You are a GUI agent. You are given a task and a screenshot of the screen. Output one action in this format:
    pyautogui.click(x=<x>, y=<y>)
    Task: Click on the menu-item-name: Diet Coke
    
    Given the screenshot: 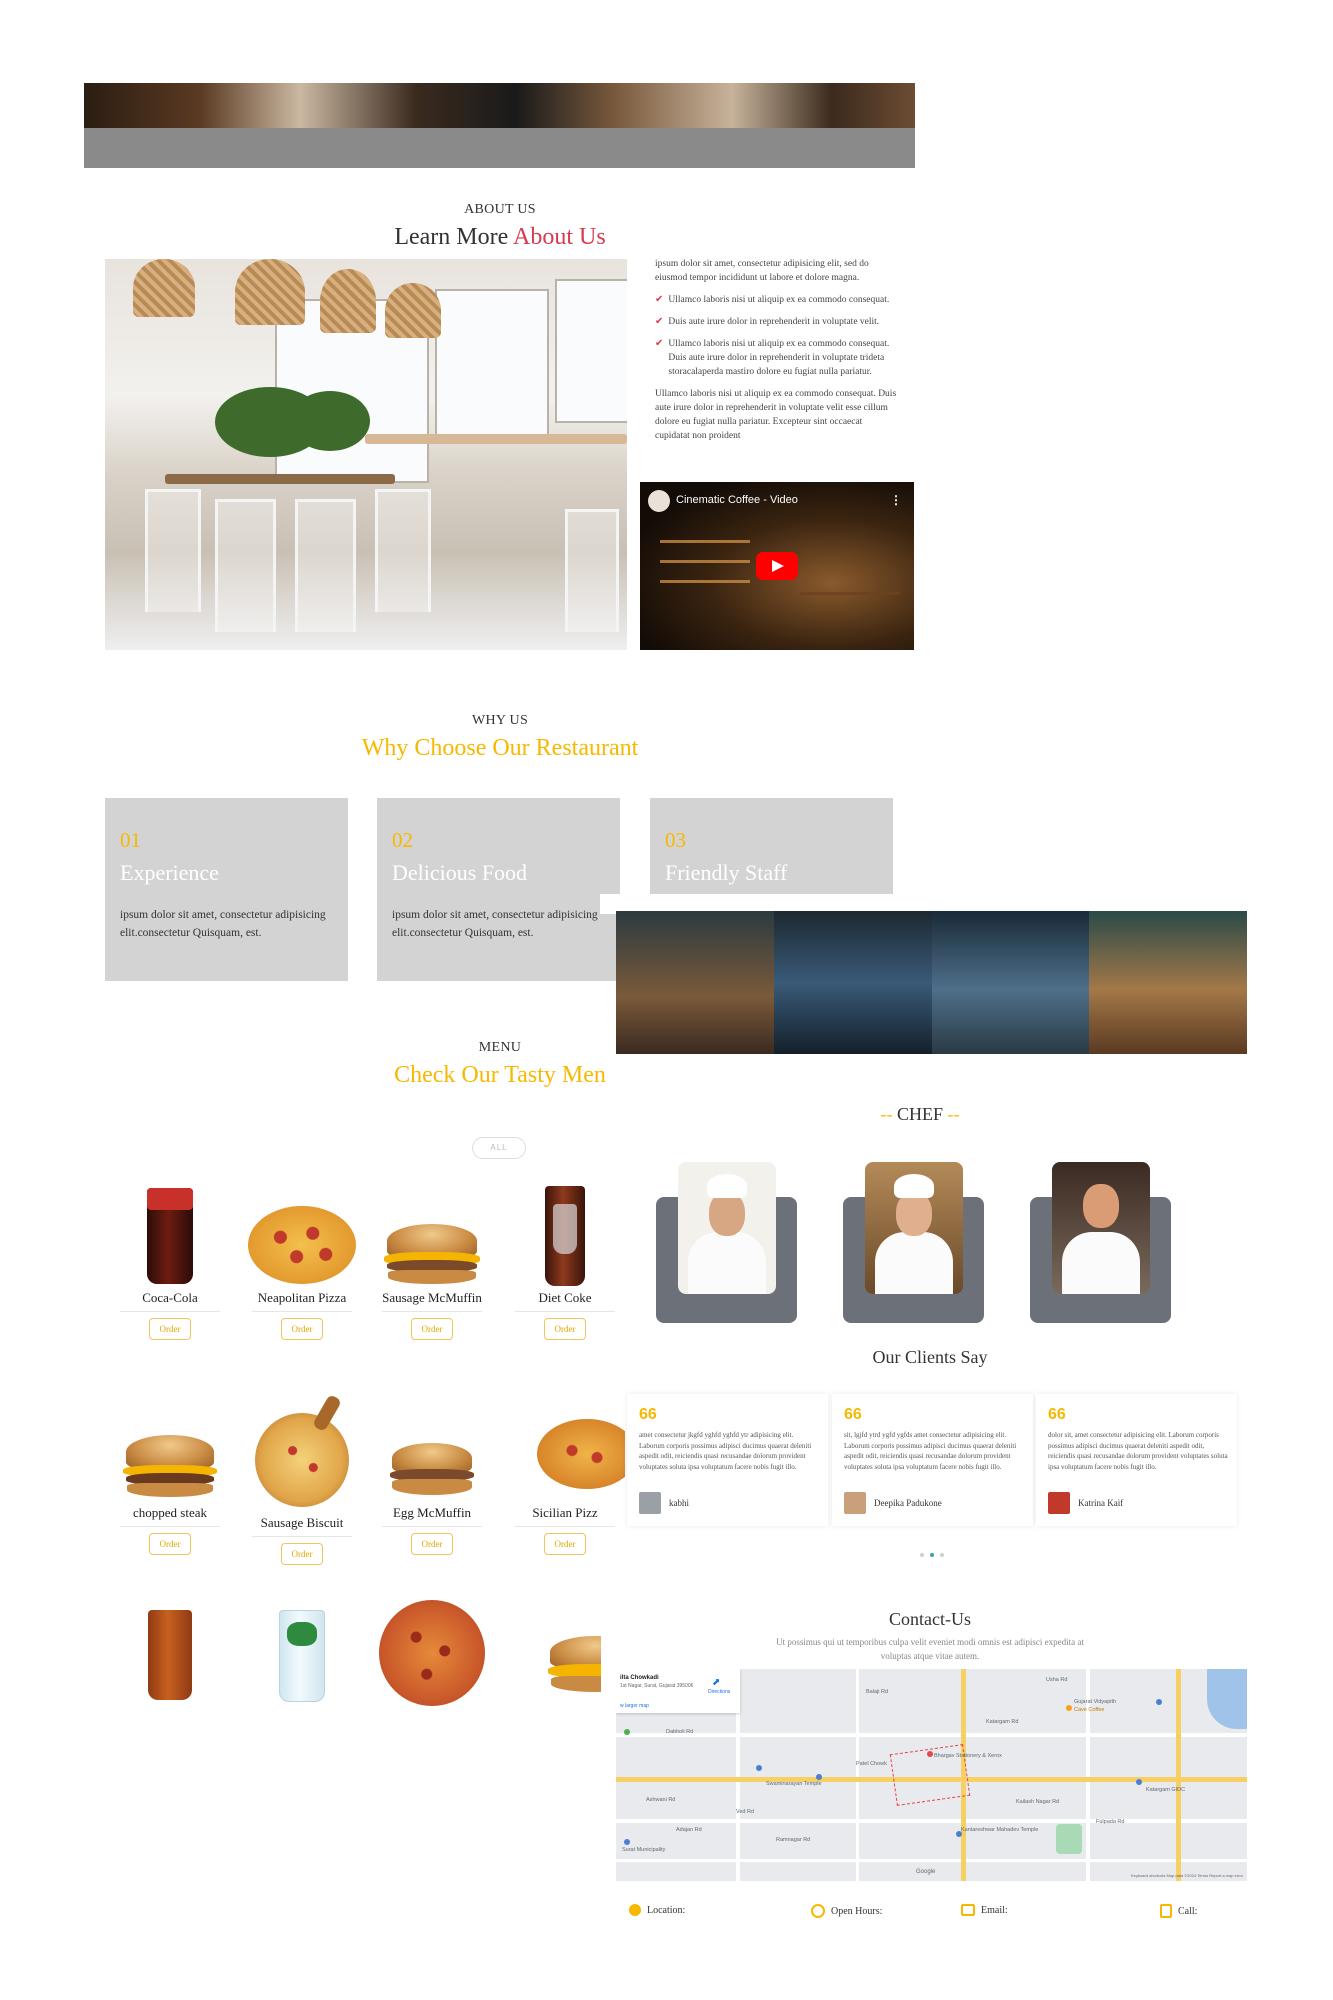 What is the action you would take?
    pyautogui.click(x=565, y=1297)
    